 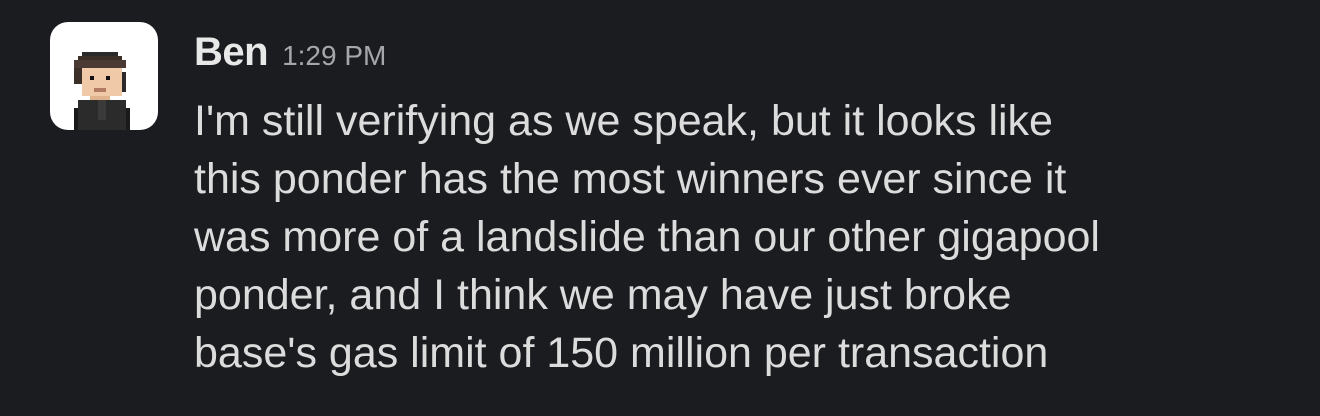 I want to click on pixel-art-person-icon, so click(x=102, y=91).